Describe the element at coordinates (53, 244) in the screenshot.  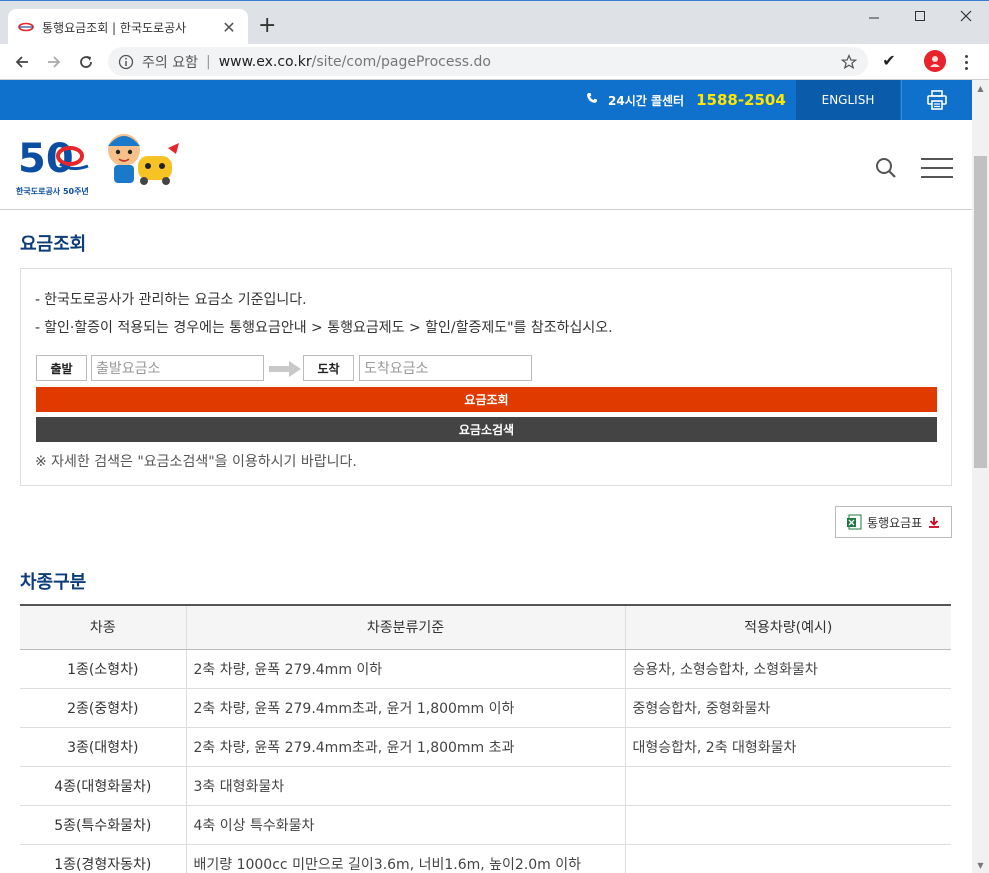
I see `fee-search-title: 요금조회` at that location.